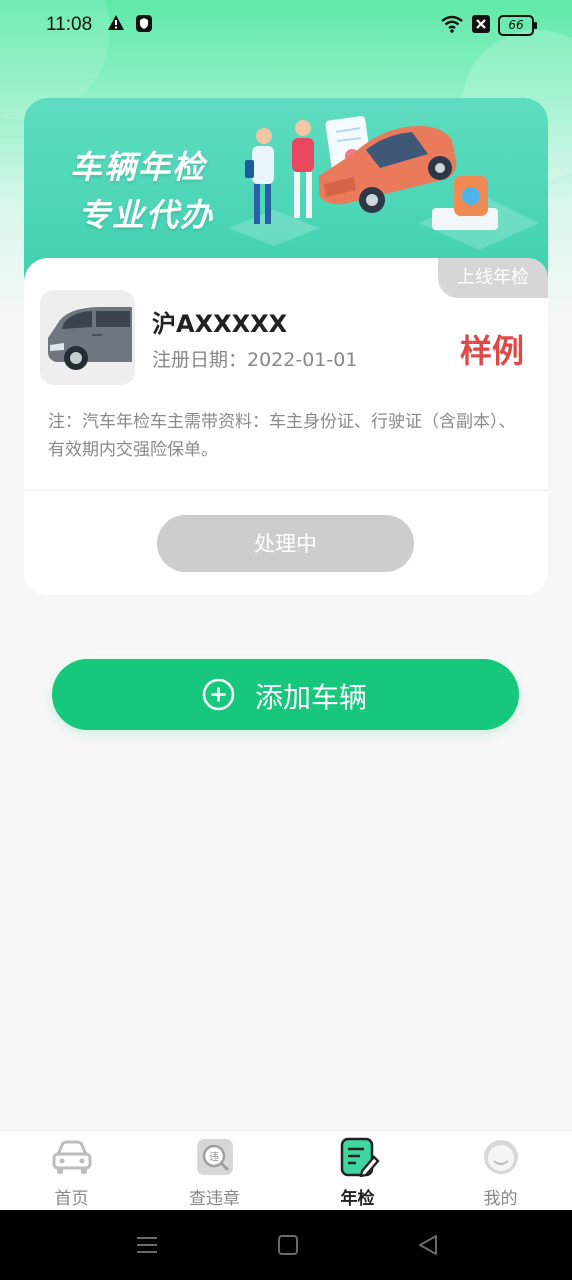 This screenshot has height=1280, width=572. I want to click on status-bar: 11:08 66, so click(286, 26).